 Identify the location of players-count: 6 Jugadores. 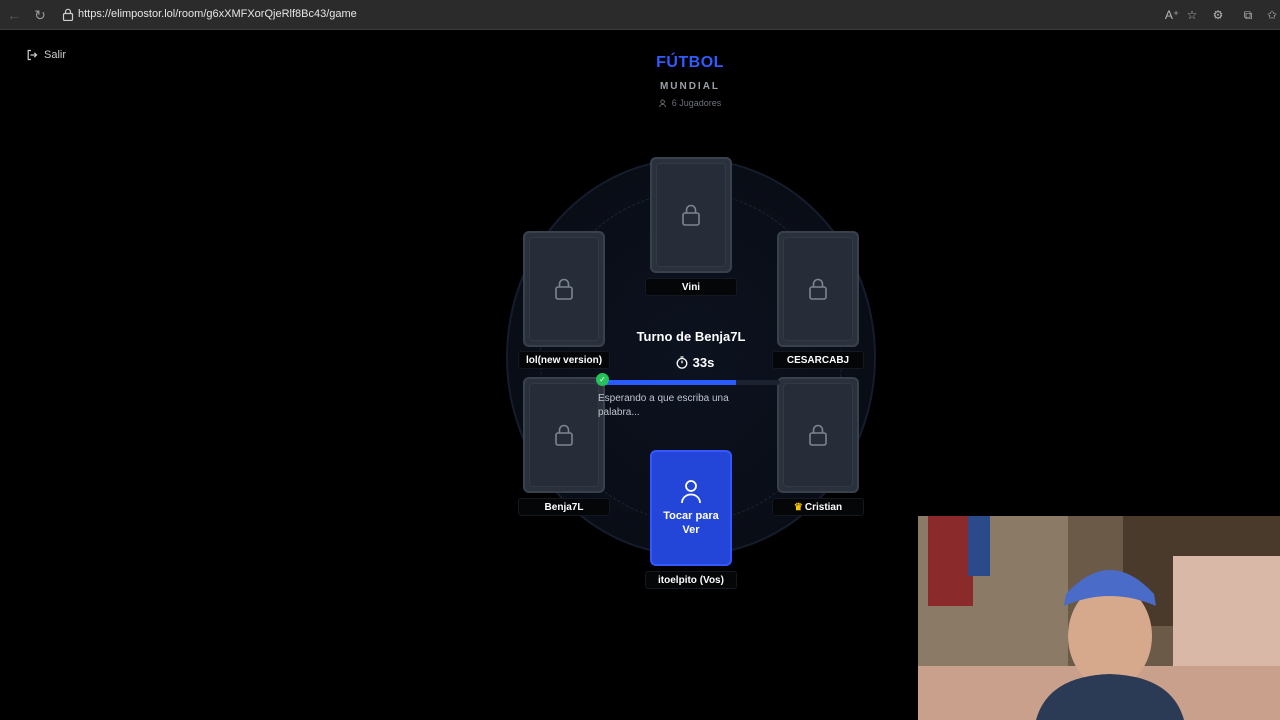
(690, 103).